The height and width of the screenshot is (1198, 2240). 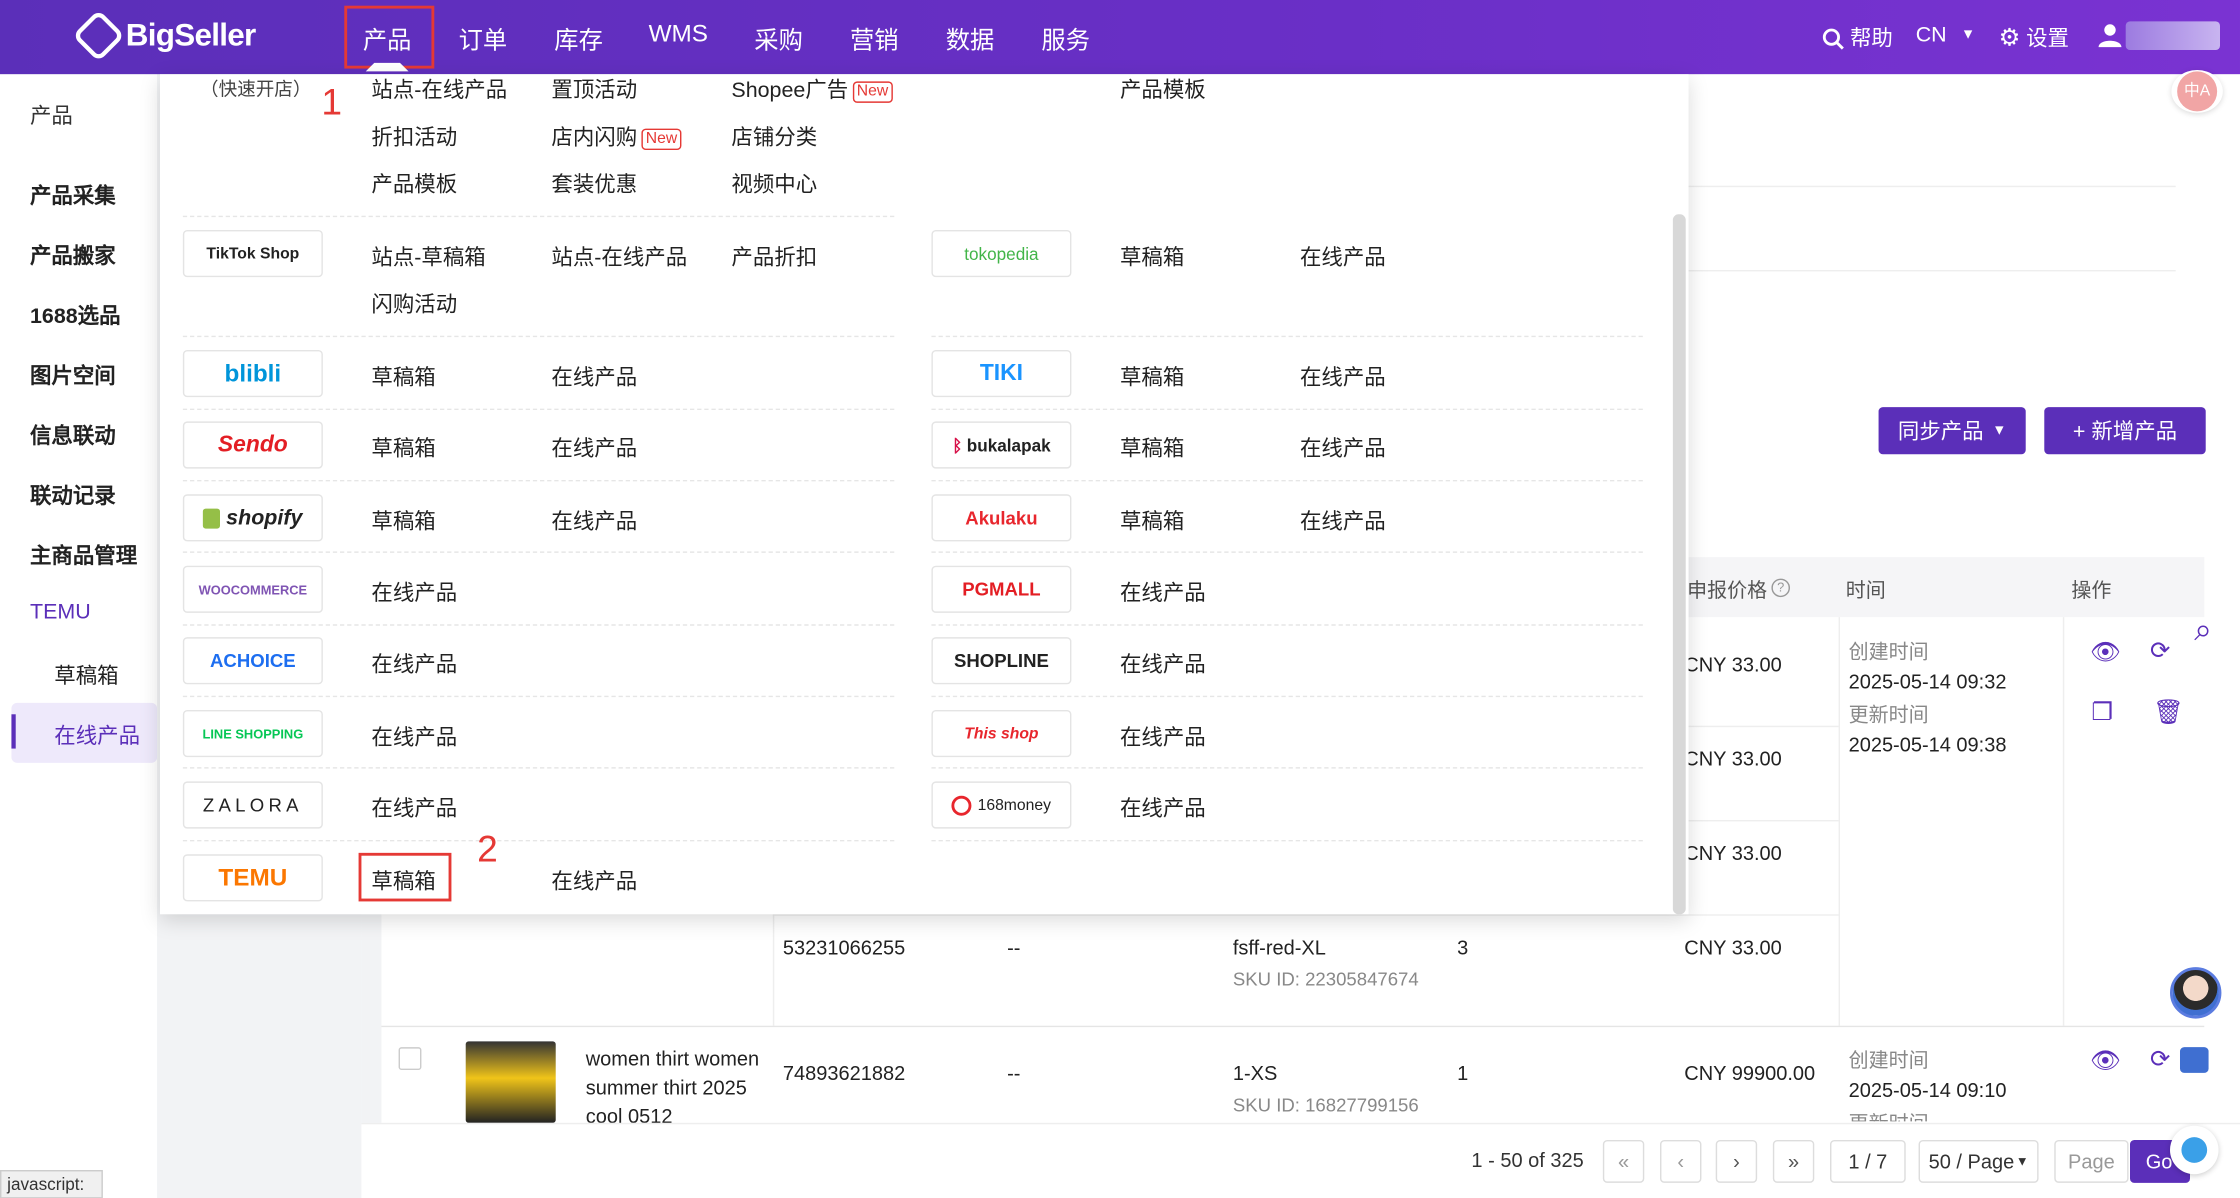 I want to click on add-product-button: + 新增产品, so click(x=2125, y=431).